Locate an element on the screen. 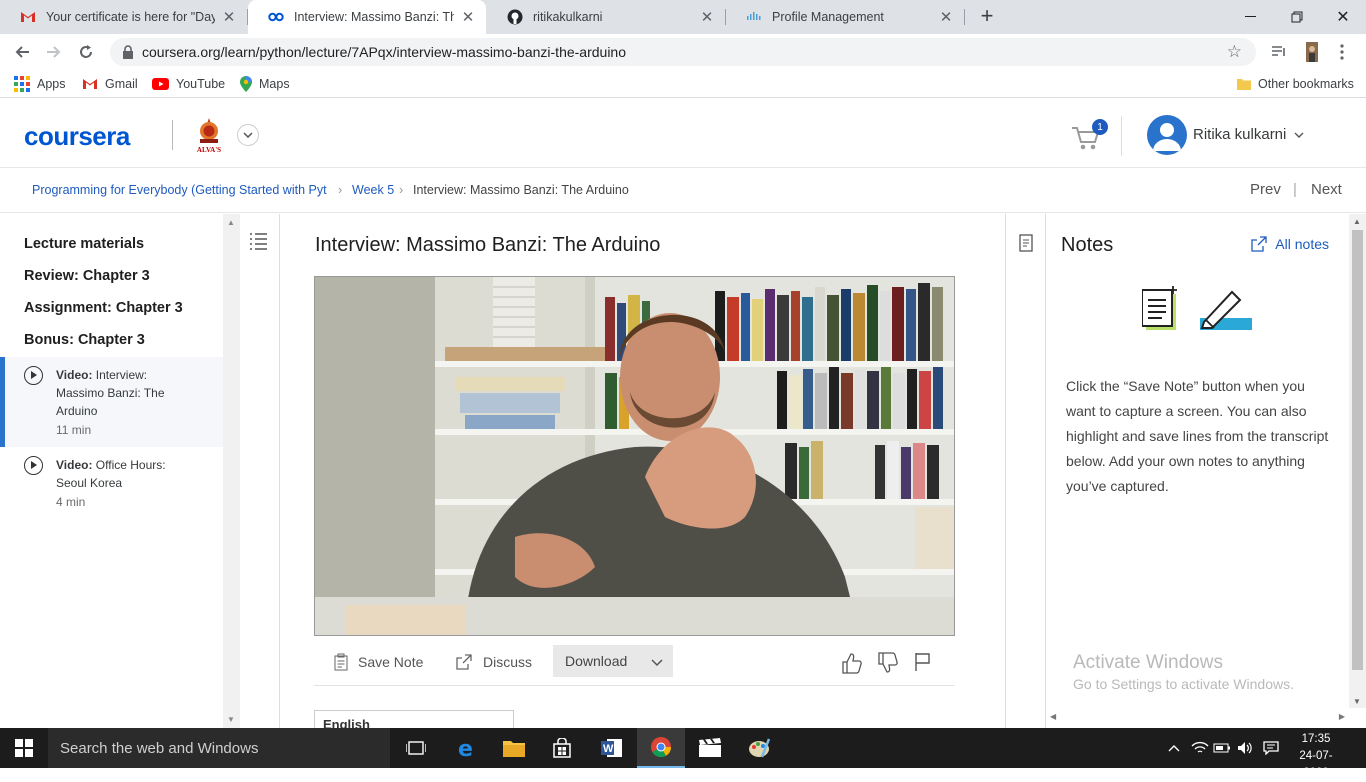 The height and width of the screenshot is (782, 1366). save-note-button: Save Note is located at coordinates (378, 662).